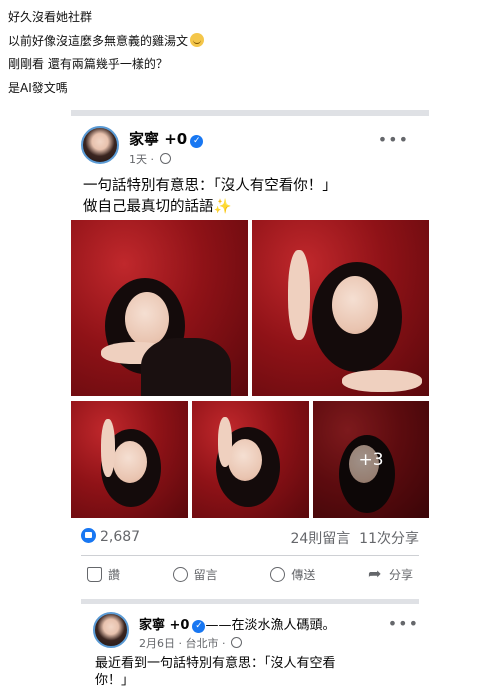 The height and width of the screenshot is (689, 493). I want to click on post-separator, so click(250, 601).